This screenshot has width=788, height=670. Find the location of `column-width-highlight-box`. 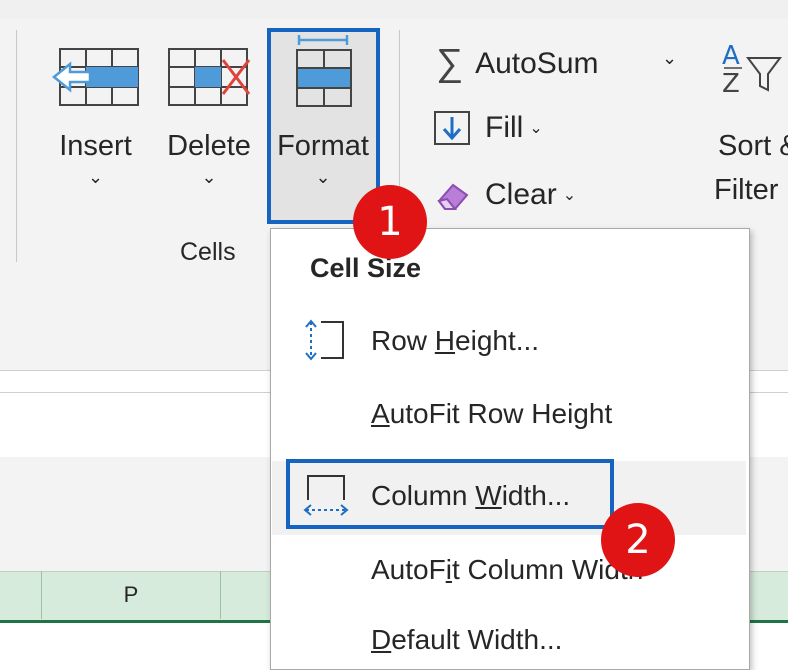

column-width-highlight-box is located at coordinates (450, 494).